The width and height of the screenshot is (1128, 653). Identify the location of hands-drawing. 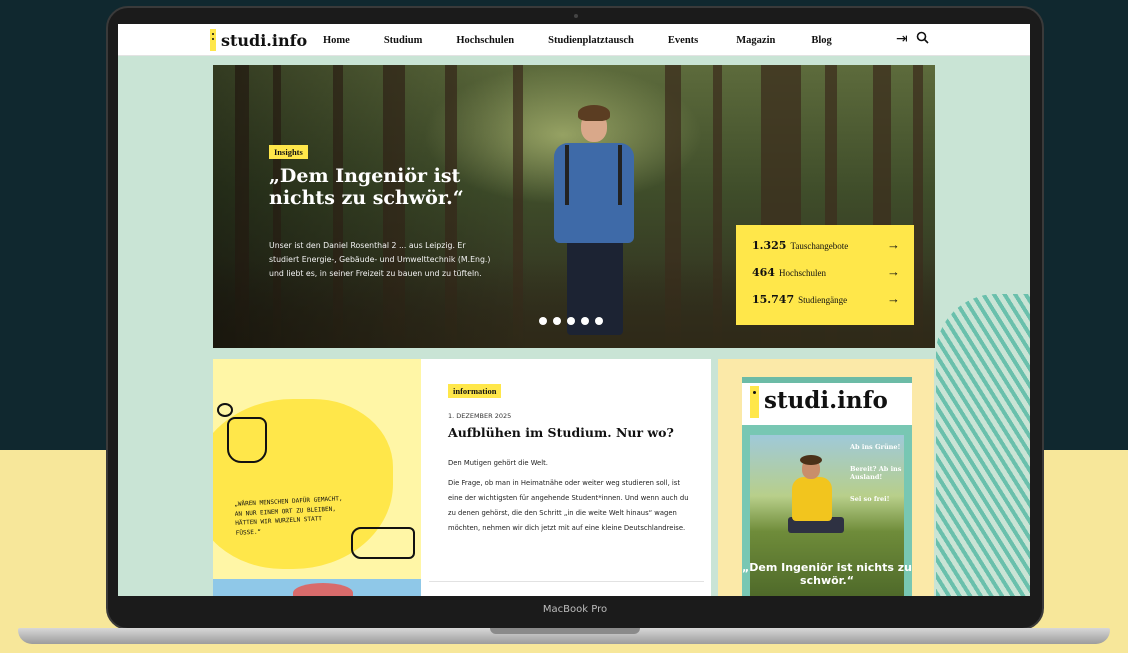
(383, 543).